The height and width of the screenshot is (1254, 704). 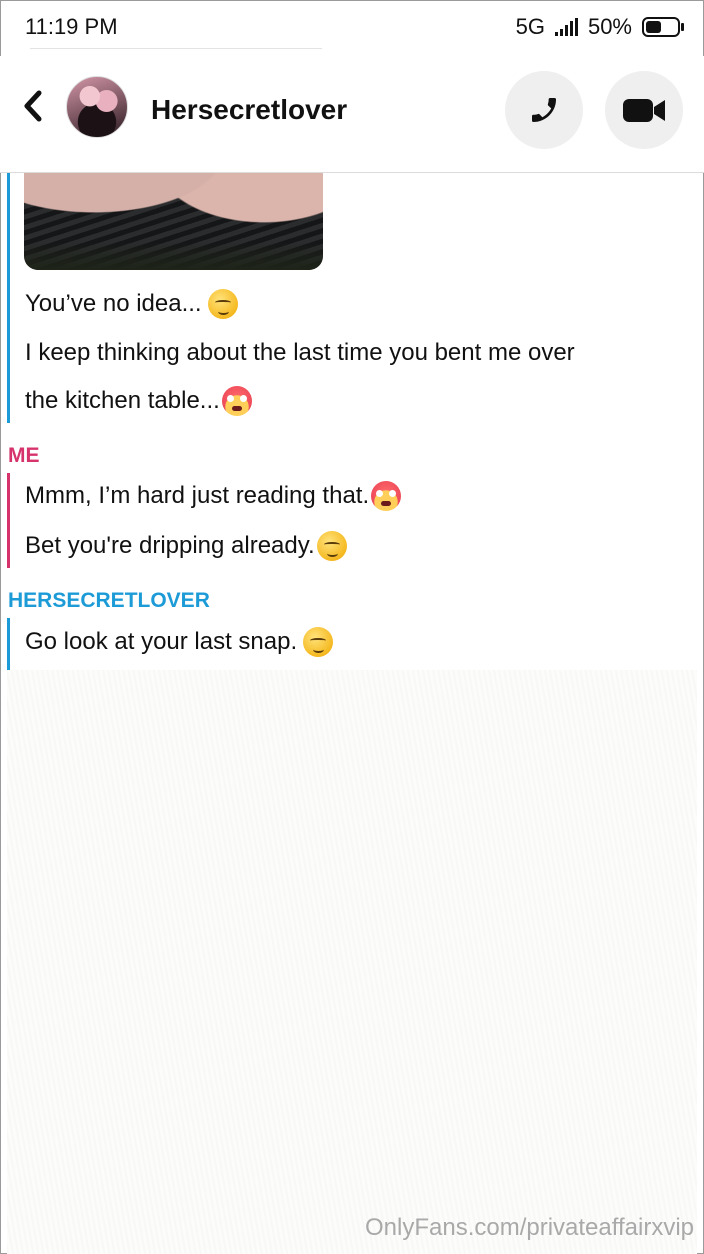 I want to click on video-camera-icon, so click(x=644, y=110).